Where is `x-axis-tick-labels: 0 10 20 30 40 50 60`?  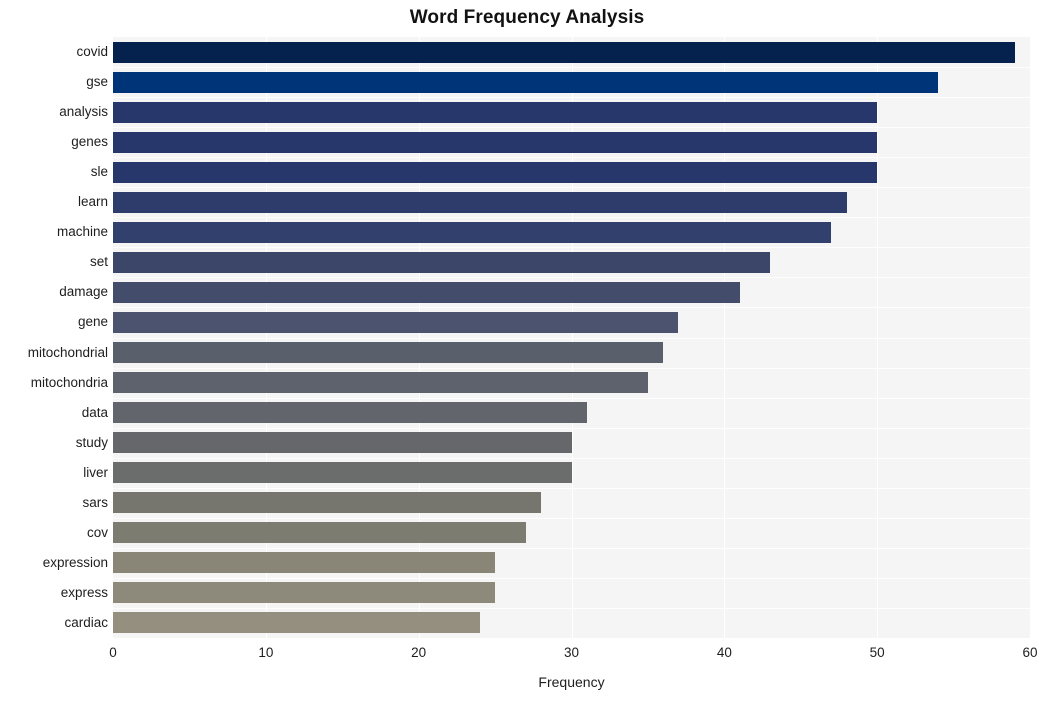 x-axis-tick-labels: 0 10 20 30 40 50 60 is located at coordinates (527, 656).